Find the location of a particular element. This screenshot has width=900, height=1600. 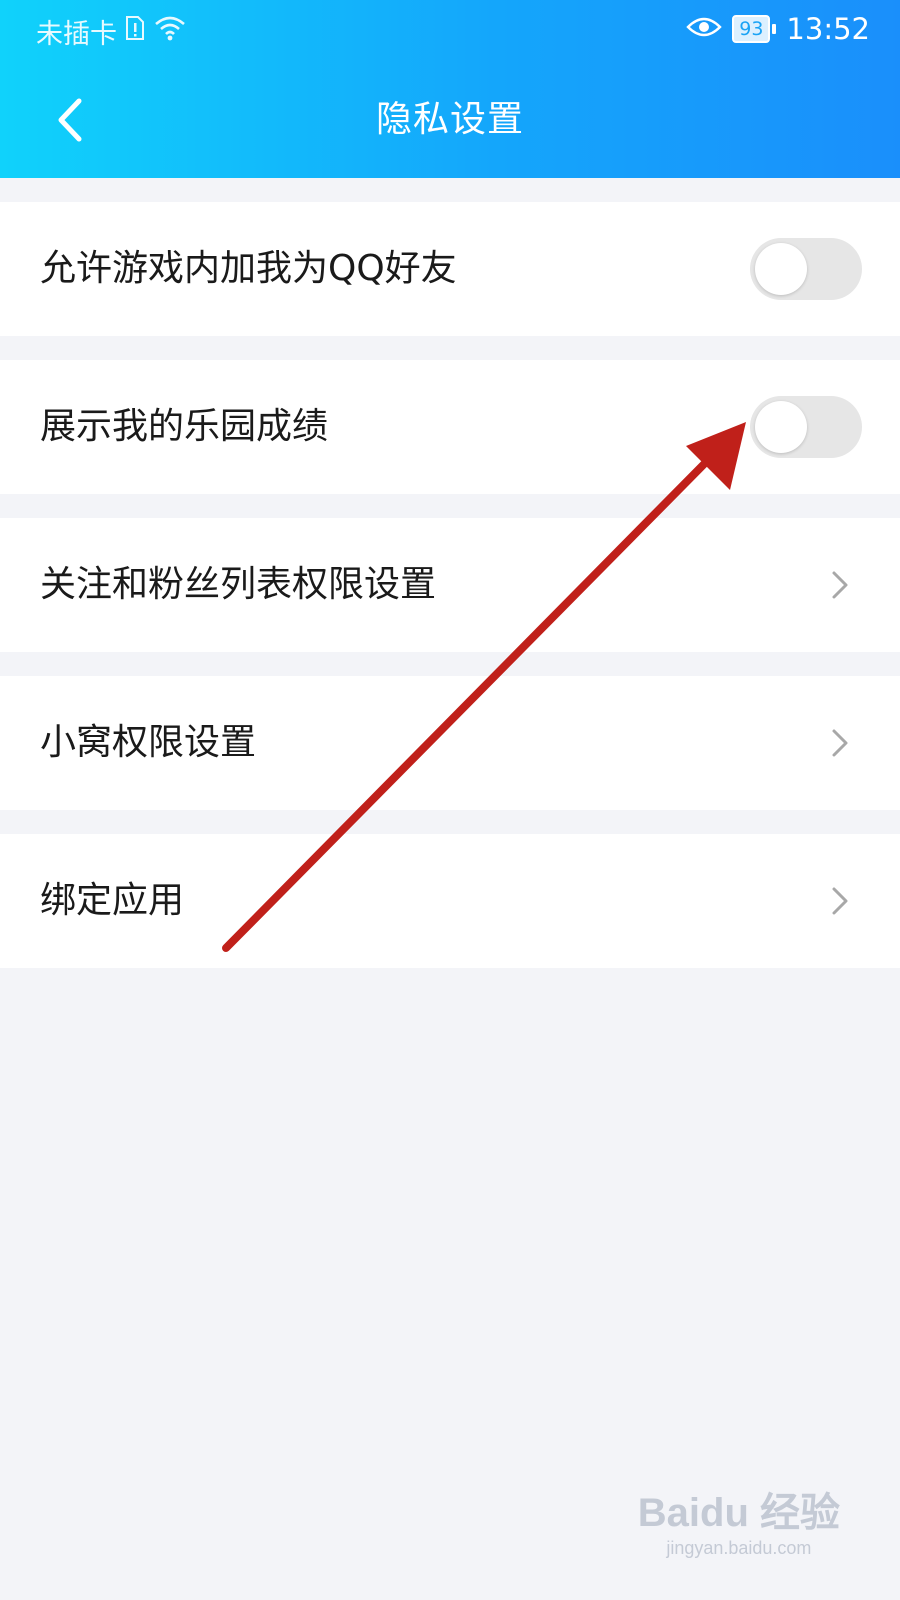

setting-row-add-qq-friend: 允许游戏内加我为QQ好友 is located at coordinates (450, 269).